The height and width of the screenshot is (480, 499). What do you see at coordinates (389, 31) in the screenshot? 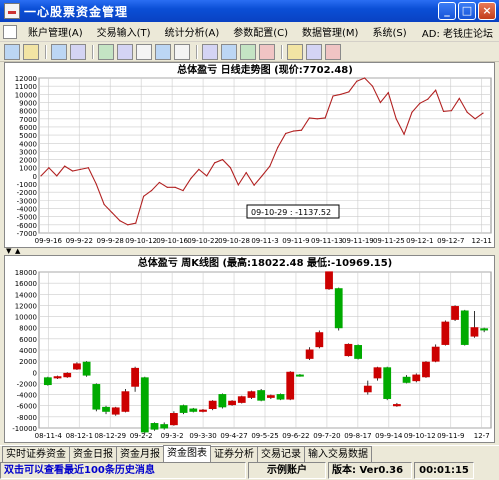
I see `menu-system: 系统(S)` at bounding box center [389, 31].